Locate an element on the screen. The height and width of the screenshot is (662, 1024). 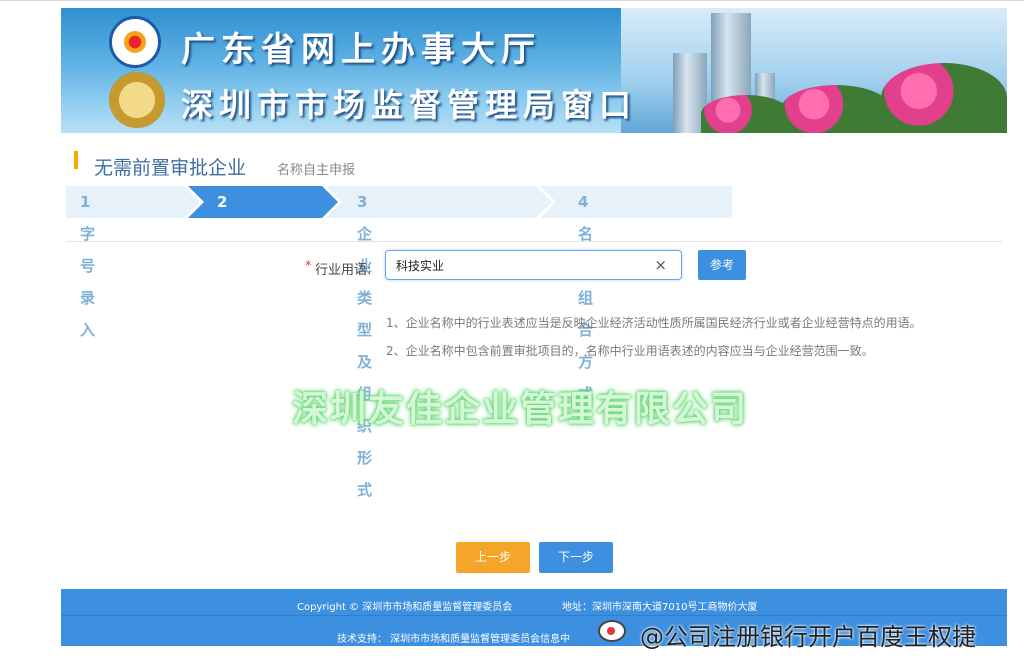
title-accent-bar is located at coordinates (76, 160).